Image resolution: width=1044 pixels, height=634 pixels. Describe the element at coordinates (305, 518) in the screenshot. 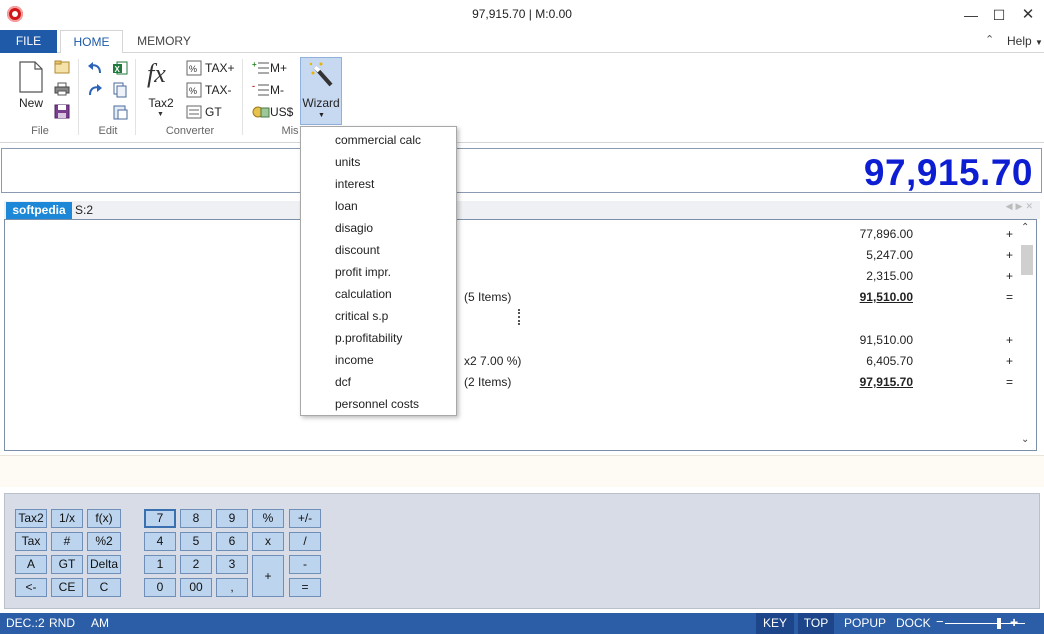

I see `key-sign: +/-` at that location.